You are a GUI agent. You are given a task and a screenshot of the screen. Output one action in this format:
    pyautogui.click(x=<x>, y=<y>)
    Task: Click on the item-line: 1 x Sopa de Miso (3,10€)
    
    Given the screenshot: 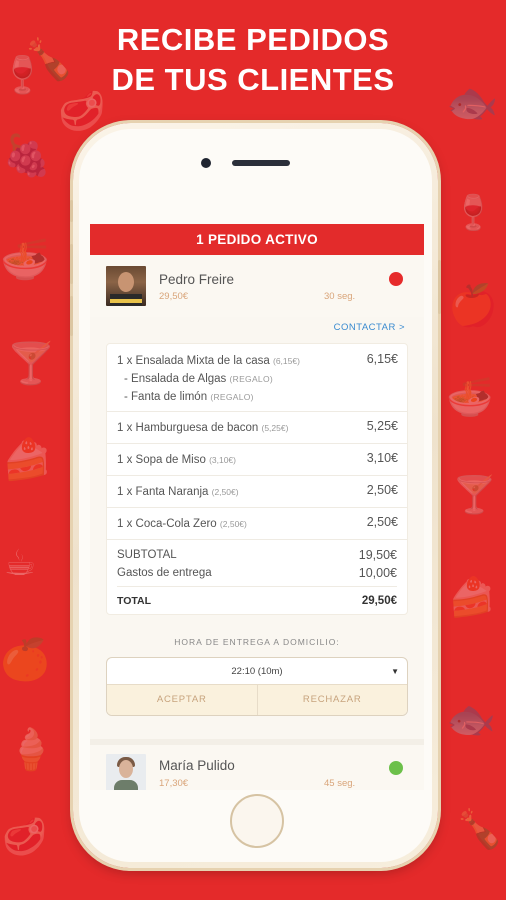 What is the action you would take?
    pyautogui.click(x=257, y=460)
    